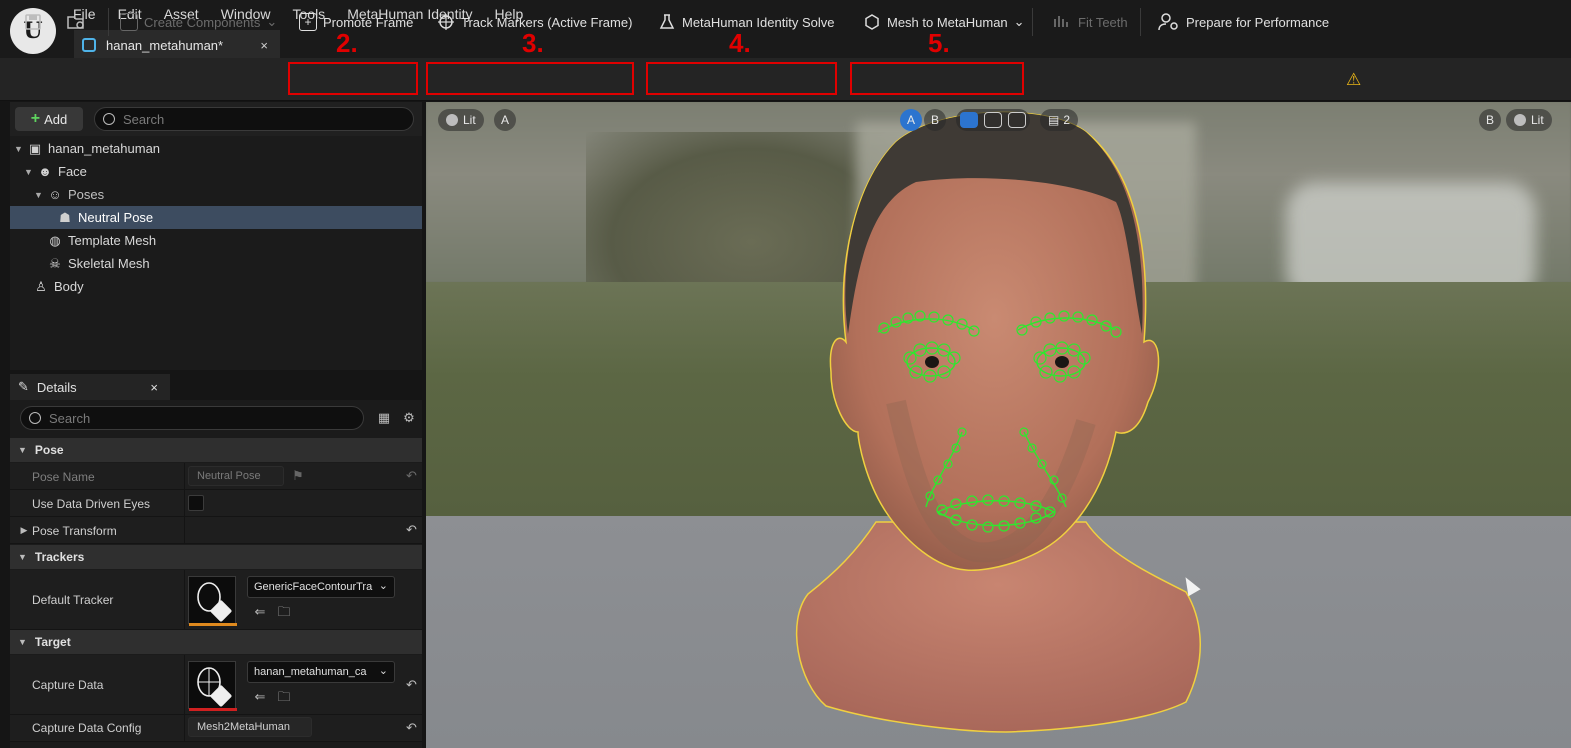  Describe the element at coordinates (24, 530) in the screenshot. I see `expand-arrow-icon: ▶` at that location.